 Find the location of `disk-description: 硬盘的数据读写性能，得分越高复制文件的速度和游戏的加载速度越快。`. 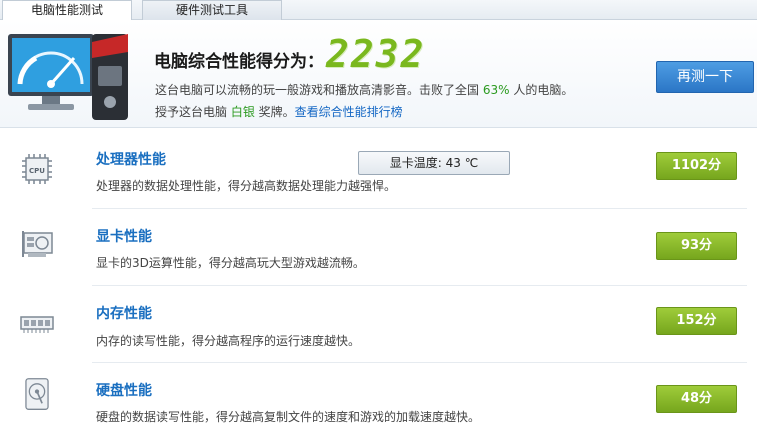

disk-description: 硬盘的数据读写性能，得分越高复制文件的速度和游戏的加载速度越快。 is located at coordinates (288, 417).